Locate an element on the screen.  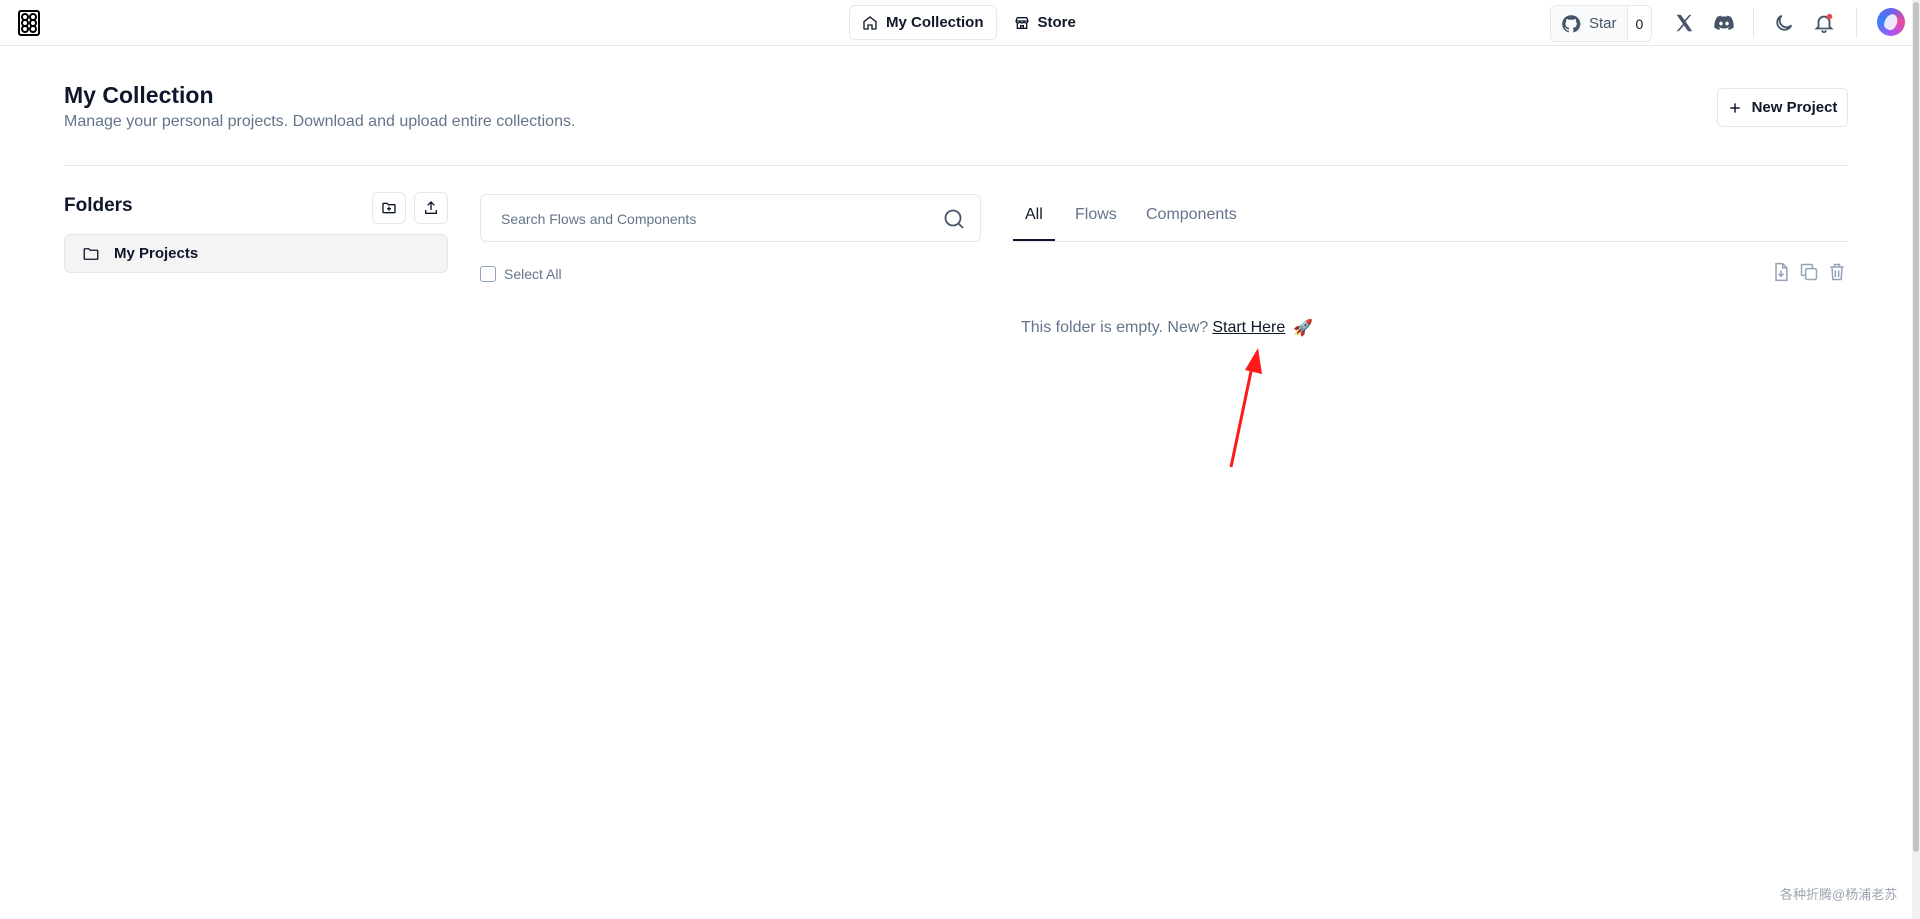
new-project-button: New Project is located at coordinates (1782, 107).